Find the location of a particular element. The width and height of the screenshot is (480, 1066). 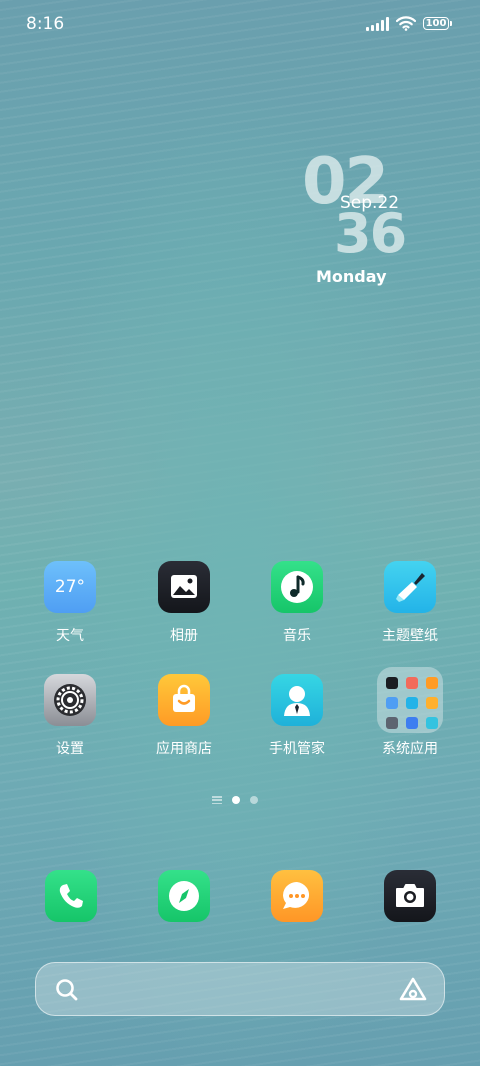

weather-icon: 27° is located at coordinates (70, 587).